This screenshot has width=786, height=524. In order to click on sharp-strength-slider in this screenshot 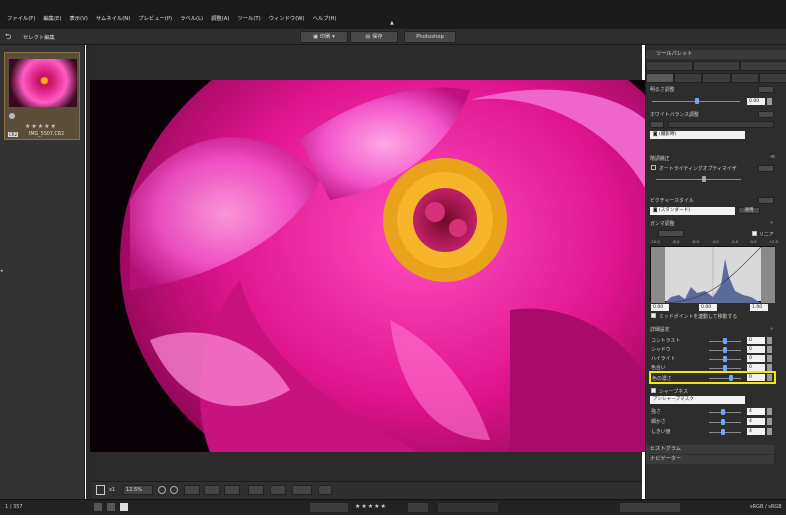, I will do `click(725, 412)`.